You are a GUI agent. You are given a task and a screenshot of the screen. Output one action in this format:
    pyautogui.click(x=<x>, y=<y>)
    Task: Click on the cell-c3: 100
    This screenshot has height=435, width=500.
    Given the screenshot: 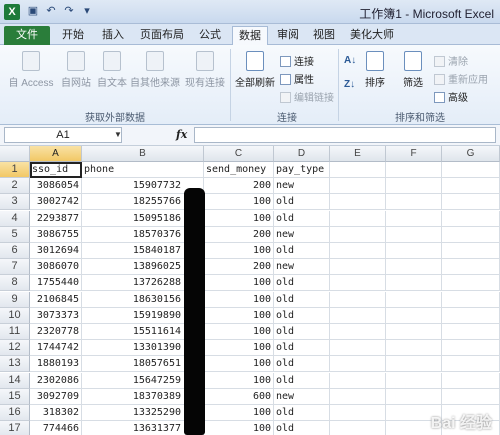 What is the action you would take?
    pyautogui.click(x=239, y=202)
    